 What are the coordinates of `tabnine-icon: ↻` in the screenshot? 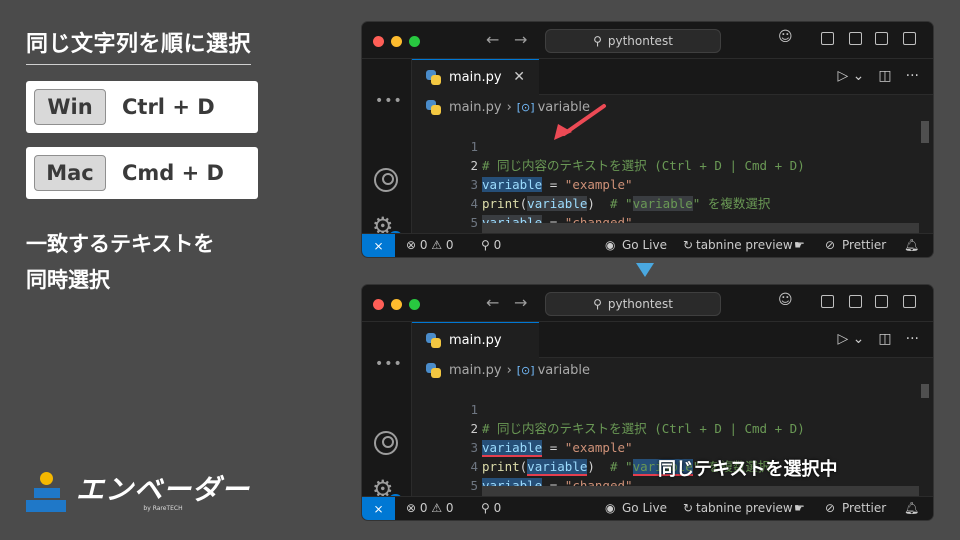 It's located at (688, 508).